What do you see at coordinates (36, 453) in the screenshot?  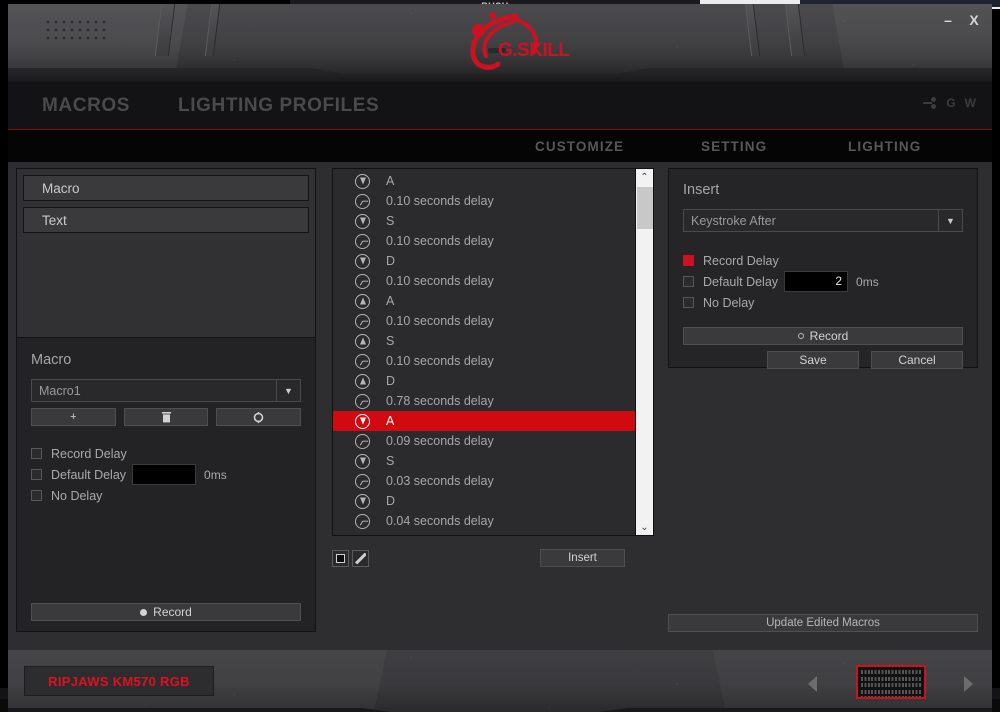 I see `record-delay-checkbox` at bounding box center [36, 453].